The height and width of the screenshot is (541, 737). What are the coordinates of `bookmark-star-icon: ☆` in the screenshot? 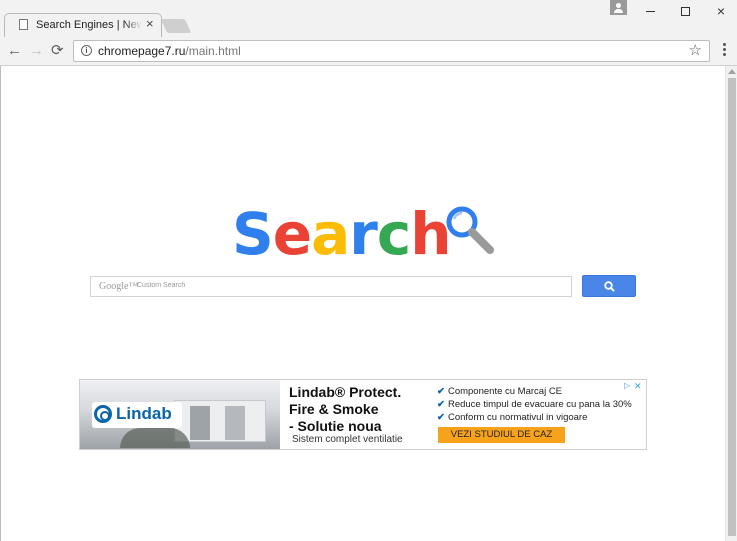 It's located at (695, 51).